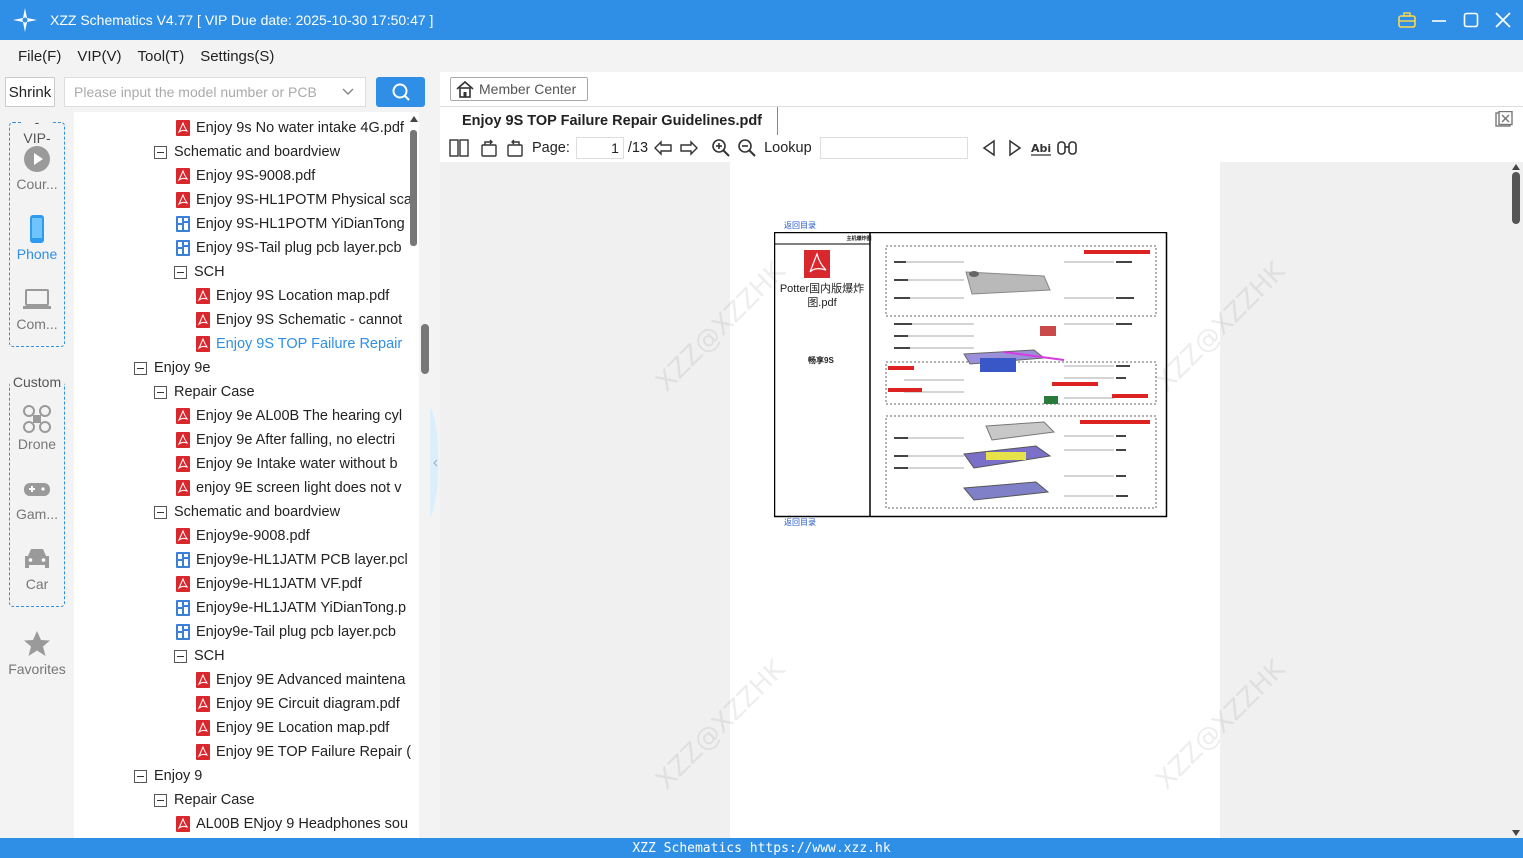 Image resolution: width=1523 pixels, height=858 pixels. Describe the element at coordinates (299, 344) in the screenshot. I see `tree-file: Enjoy 9S TOP Failure Repair` at that location.